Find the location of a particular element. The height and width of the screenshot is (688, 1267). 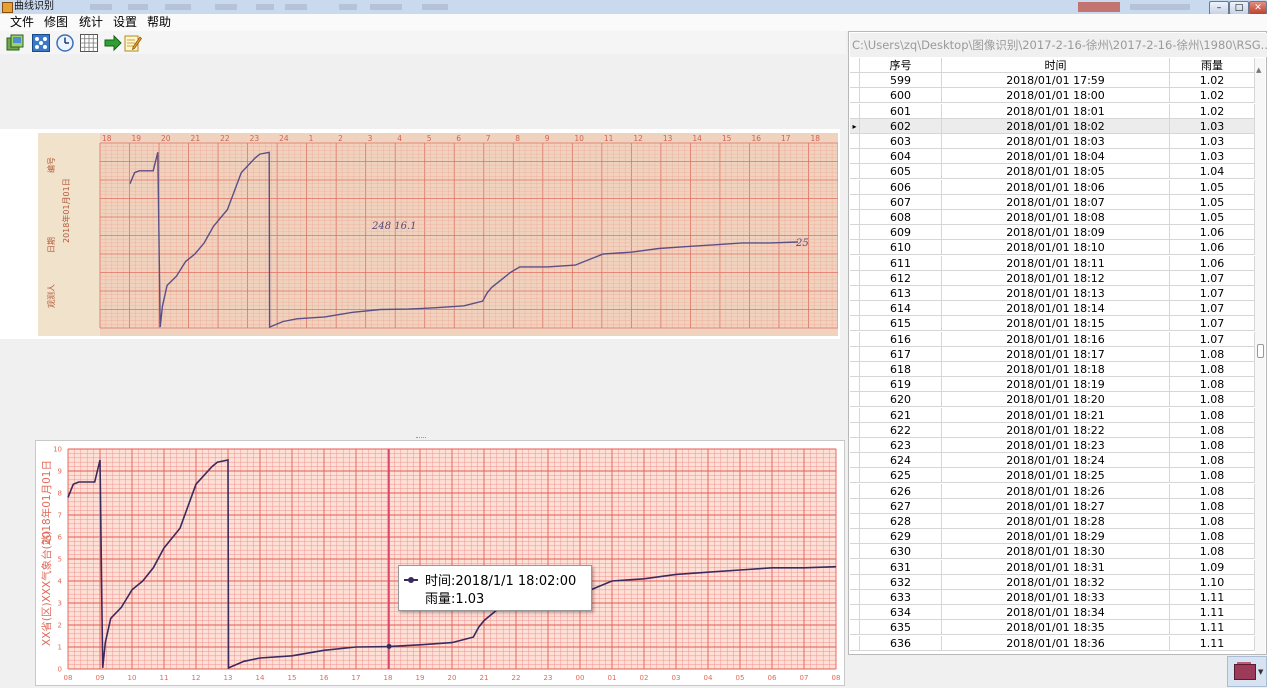

x-tick-label: 04 is located at coordinates (708, 678).